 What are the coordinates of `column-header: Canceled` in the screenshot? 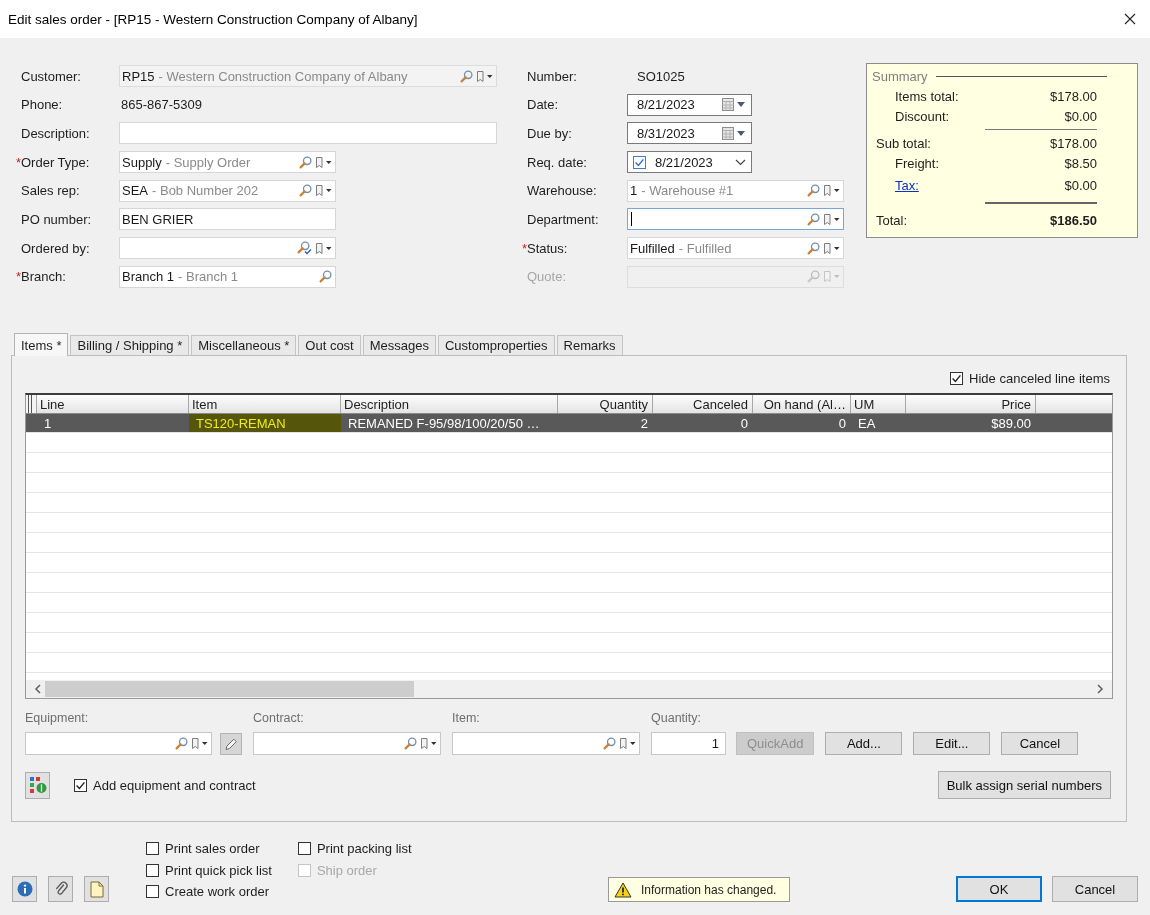 It's located at (703, 404).